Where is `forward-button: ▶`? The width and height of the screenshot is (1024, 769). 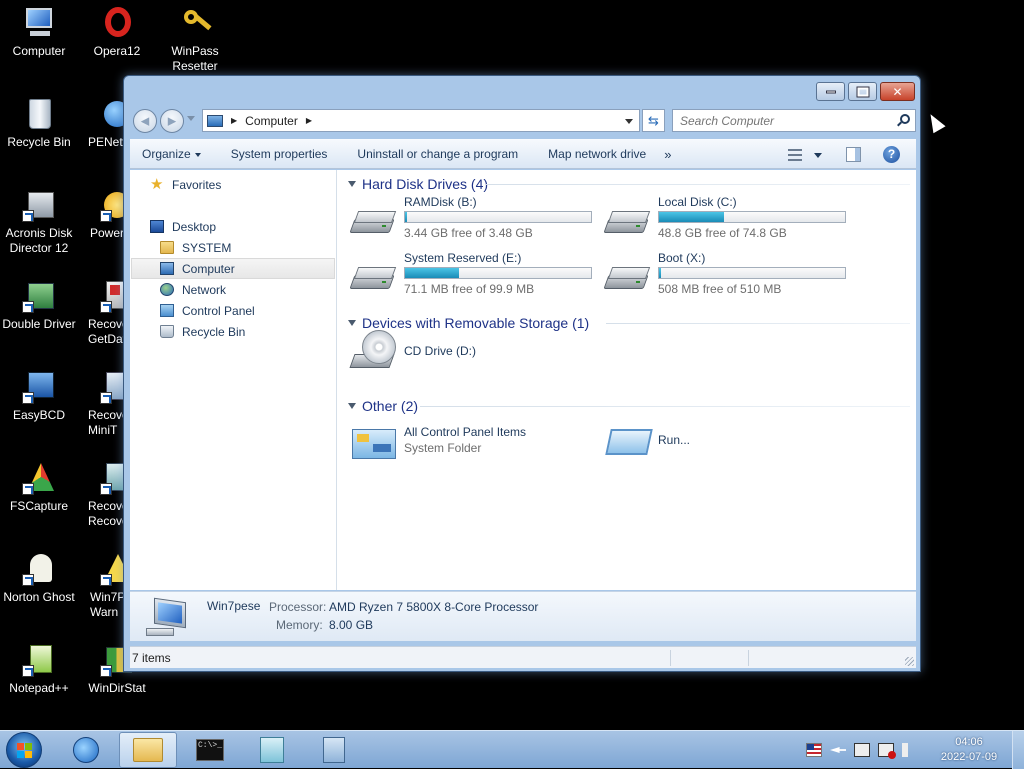 forward-button: ▶ is located at coordinates (172, 121).